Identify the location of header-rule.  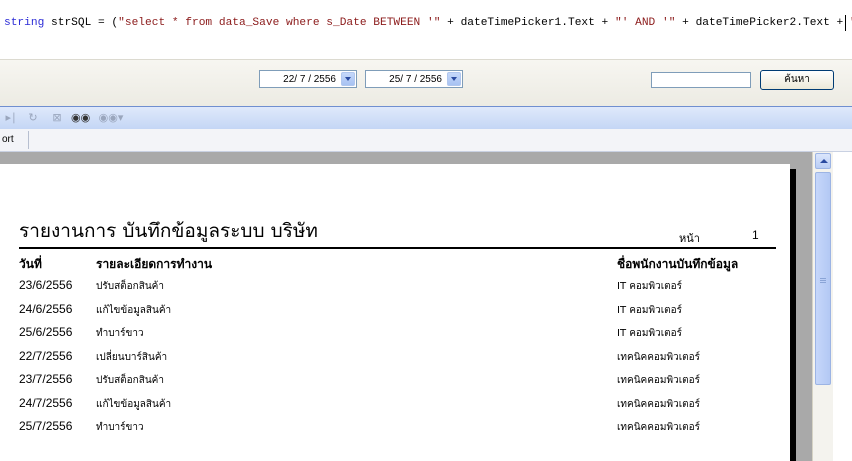
(397, 248).